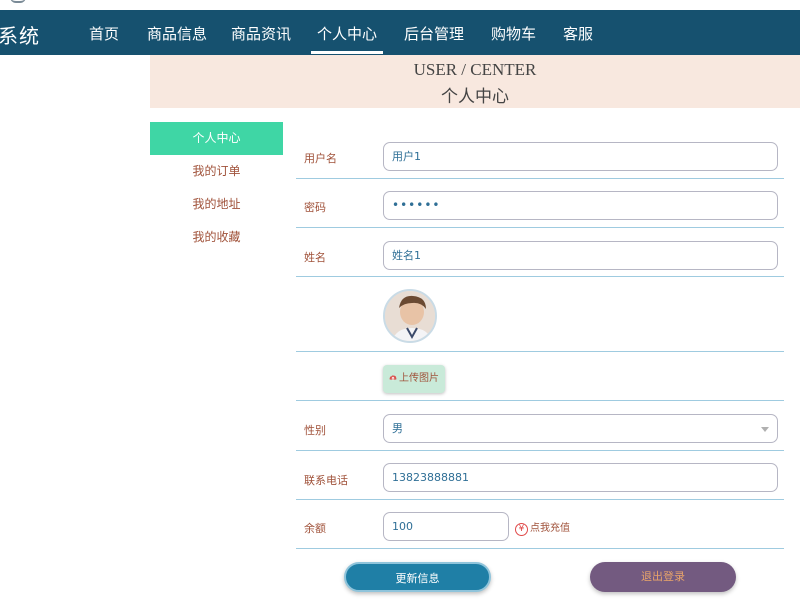  I want to click on logo-fragment-icon, so click(18, 1).